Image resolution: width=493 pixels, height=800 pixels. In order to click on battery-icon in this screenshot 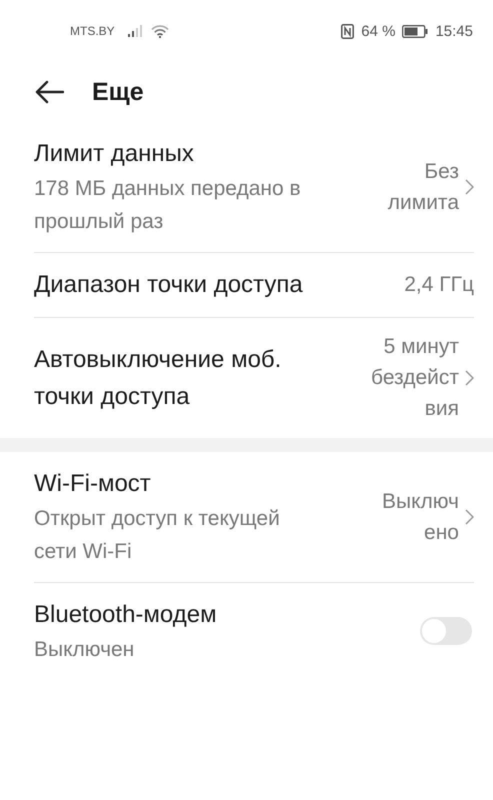, I will do `click(415, 31)`.